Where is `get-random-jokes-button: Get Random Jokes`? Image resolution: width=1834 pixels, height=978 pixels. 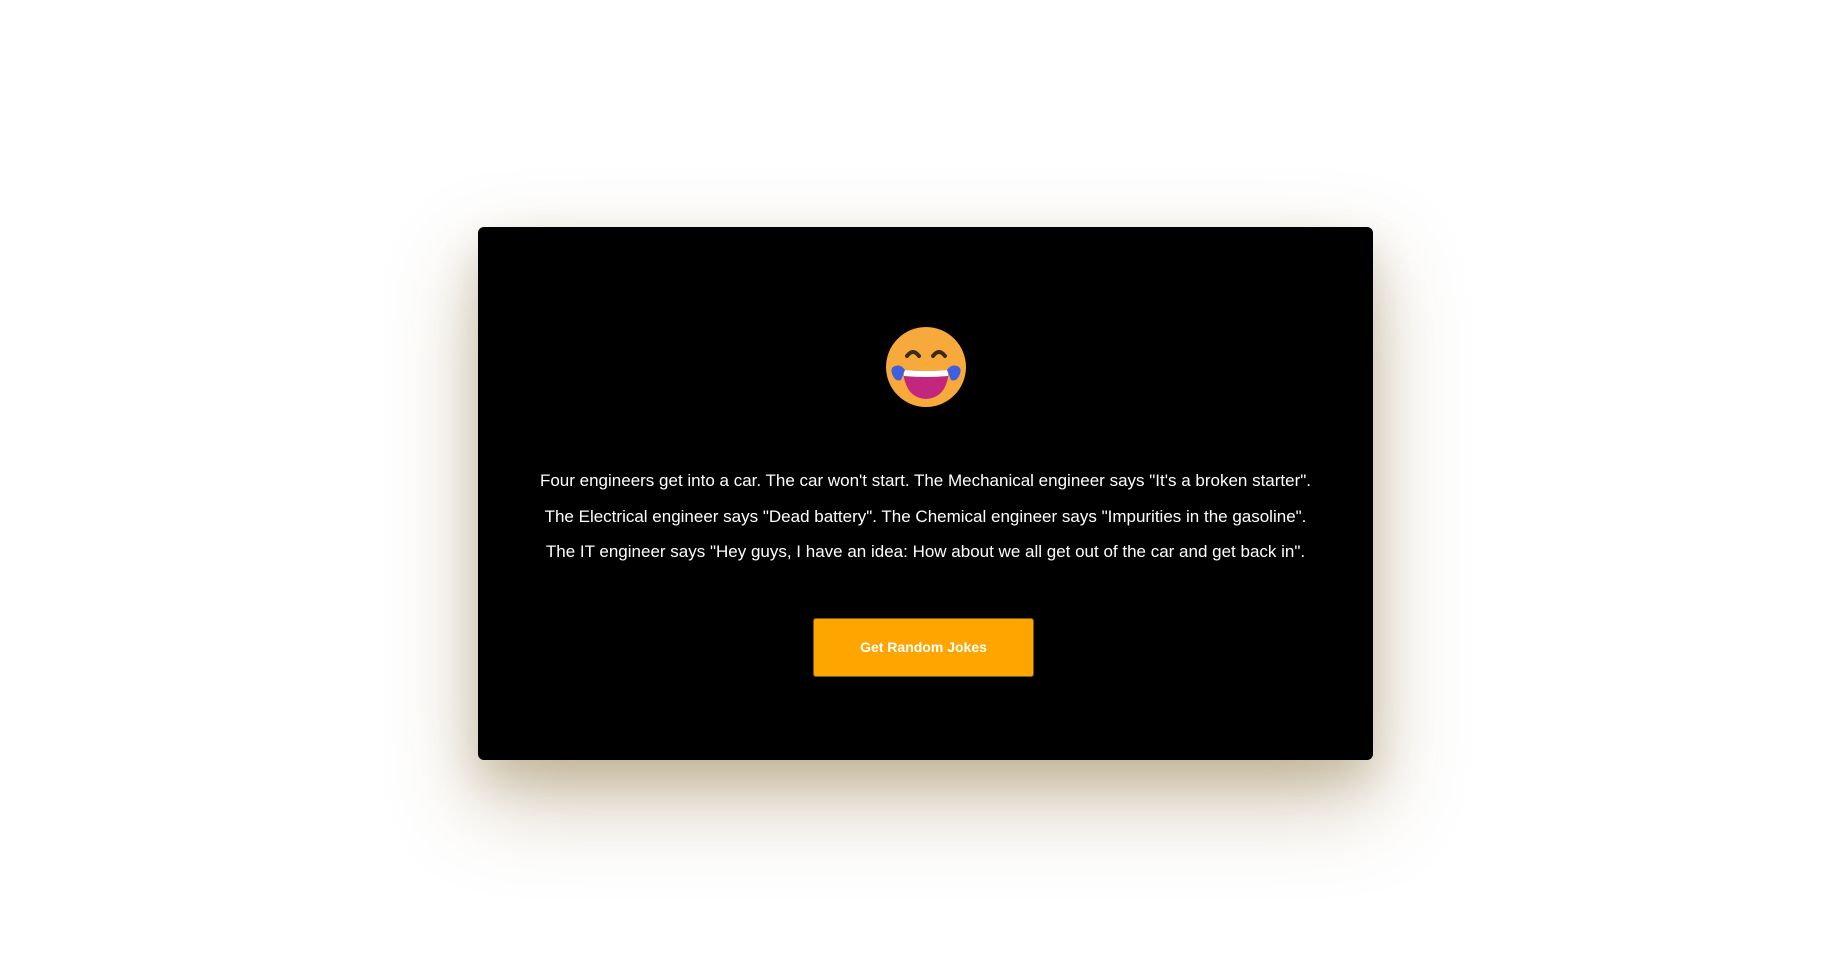
get-random-jokes-button: Get Random Jokes is located at coordinates (923, 647).